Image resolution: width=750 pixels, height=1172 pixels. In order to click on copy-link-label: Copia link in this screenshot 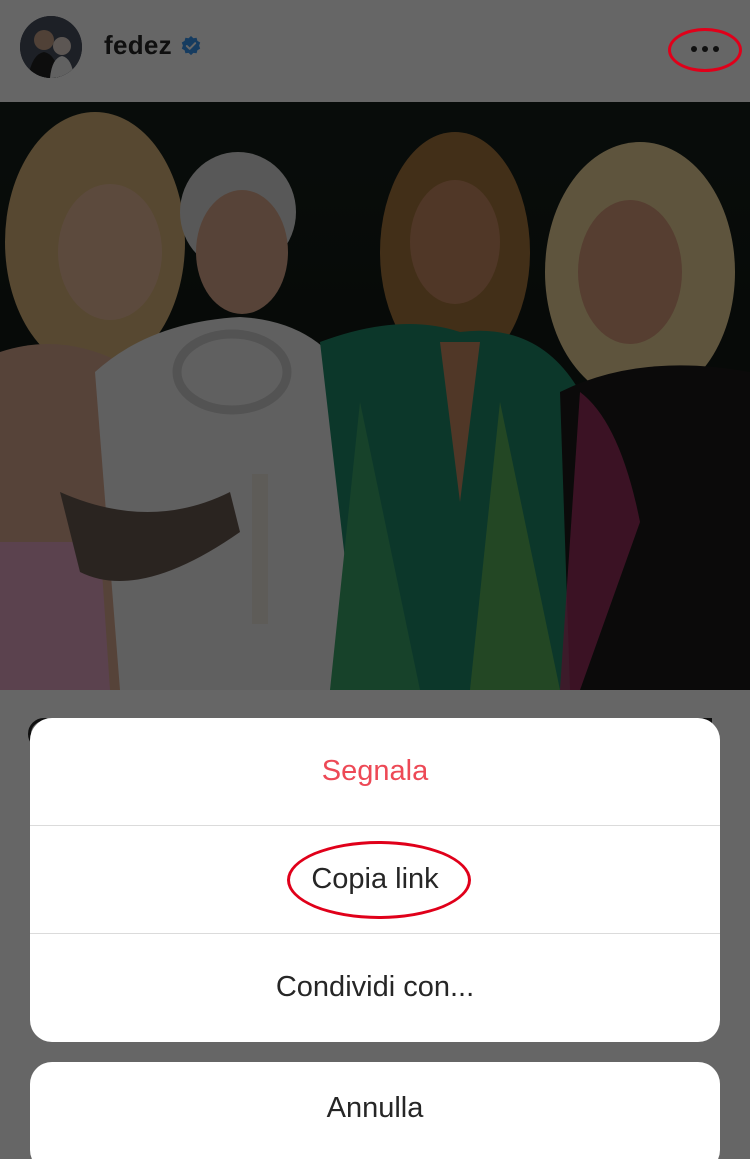, I will do `click(375, 879)`.